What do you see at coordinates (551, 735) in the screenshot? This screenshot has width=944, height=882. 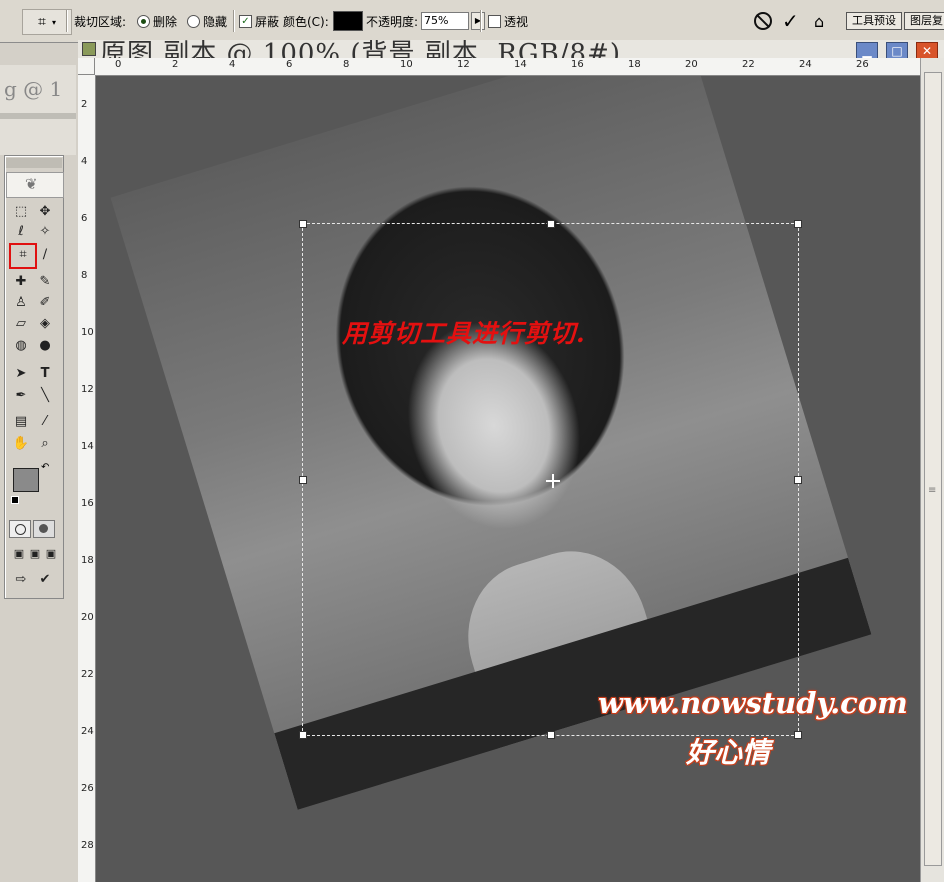 I see `crop-handle-bottom` at bounding box center [551, 735].